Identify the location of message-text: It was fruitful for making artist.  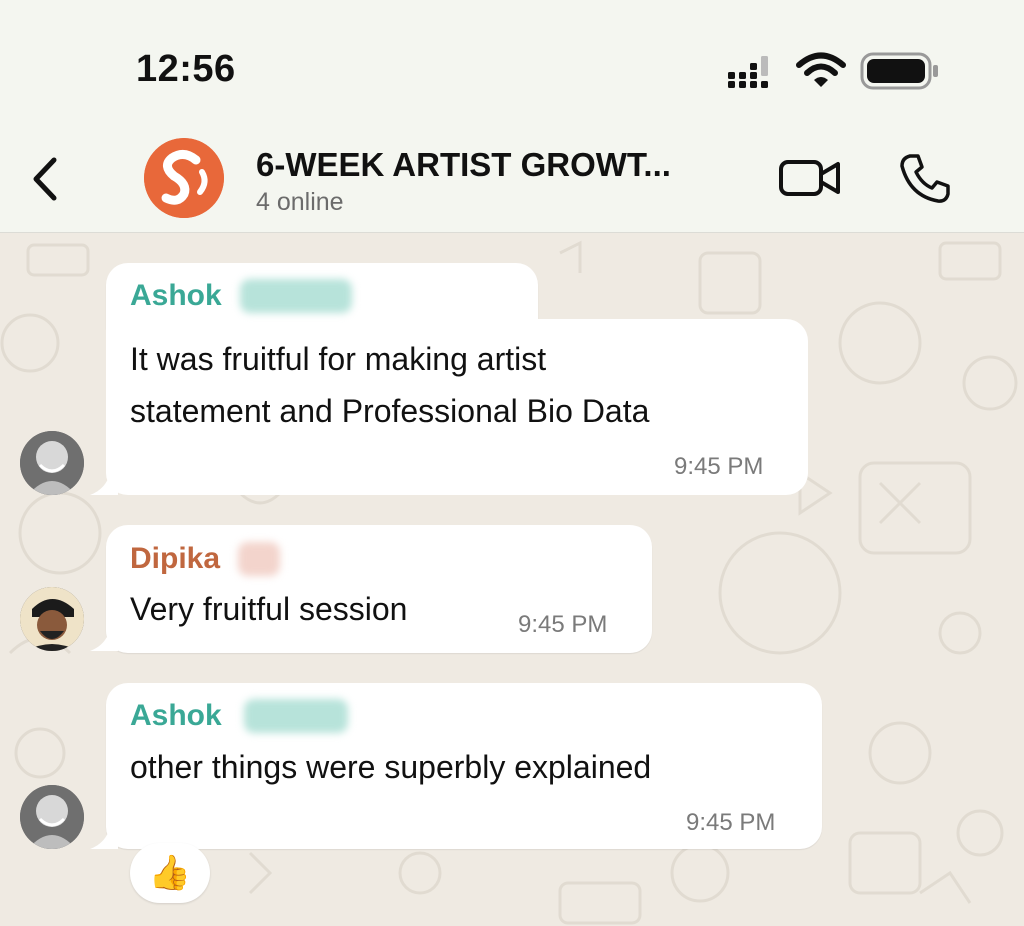
(338, 359).